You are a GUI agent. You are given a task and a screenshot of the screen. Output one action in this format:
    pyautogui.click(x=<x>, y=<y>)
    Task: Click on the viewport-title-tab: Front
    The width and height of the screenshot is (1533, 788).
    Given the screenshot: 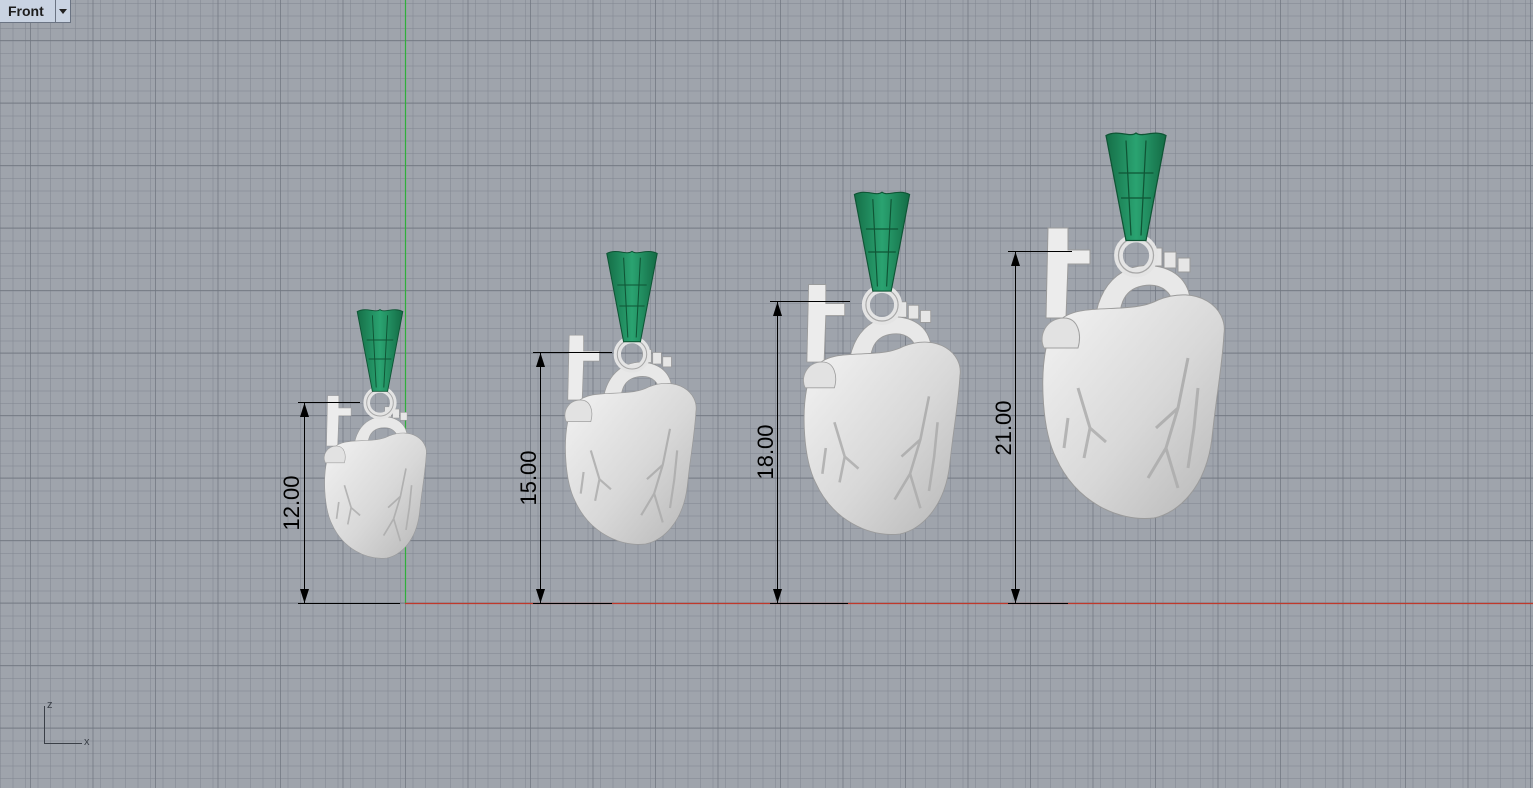 What is the action you would take?
    pyautogui.click(x=35, y=11)
    